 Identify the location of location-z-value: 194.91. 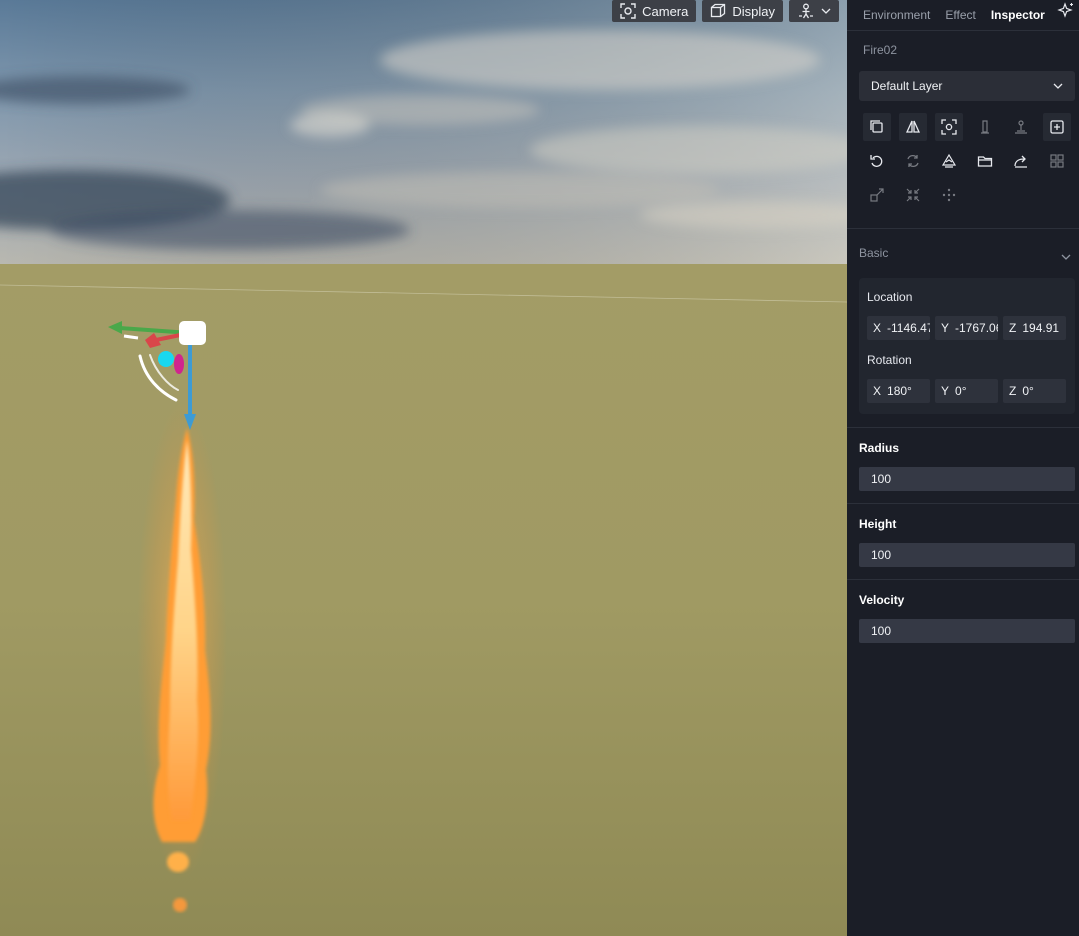
(1041, 328).